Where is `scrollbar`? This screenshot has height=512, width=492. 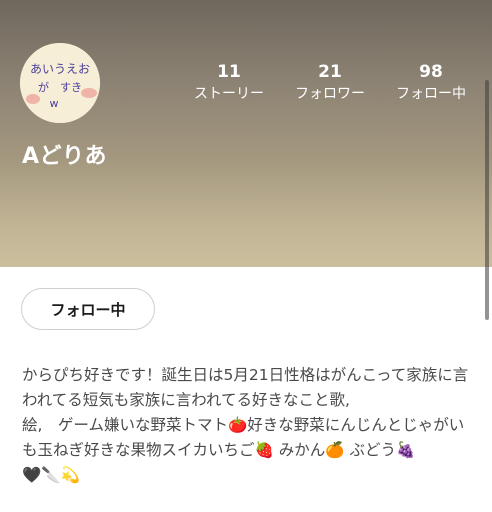
scrollbar is located at coordinates (487, 200).